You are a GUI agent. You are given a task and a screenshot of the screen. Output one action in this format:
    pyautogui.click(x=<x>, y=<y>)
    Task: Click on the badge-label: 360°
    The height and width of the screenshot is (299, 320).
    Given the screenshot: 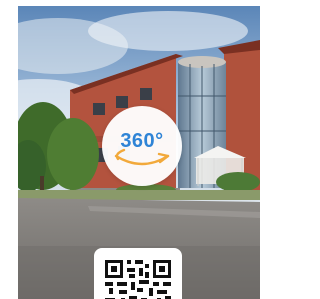 What is the action you would take?
    pyautogui.click(x=142, y=141)
    